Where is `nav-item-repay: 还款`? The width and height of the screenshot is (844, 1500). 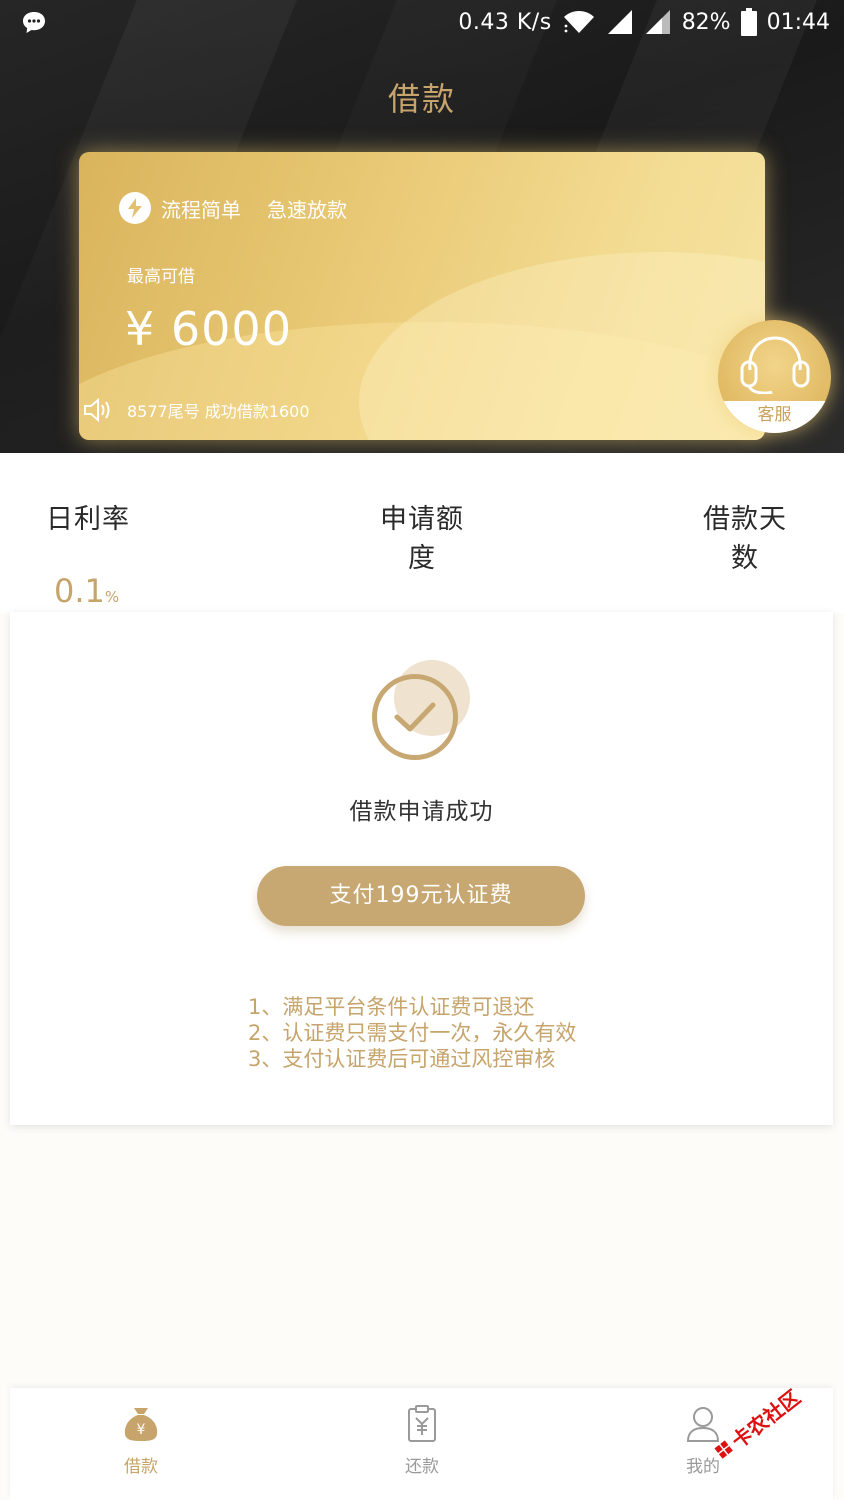 nav-item-repay: 还款 is located at coordinates (422, 1440).